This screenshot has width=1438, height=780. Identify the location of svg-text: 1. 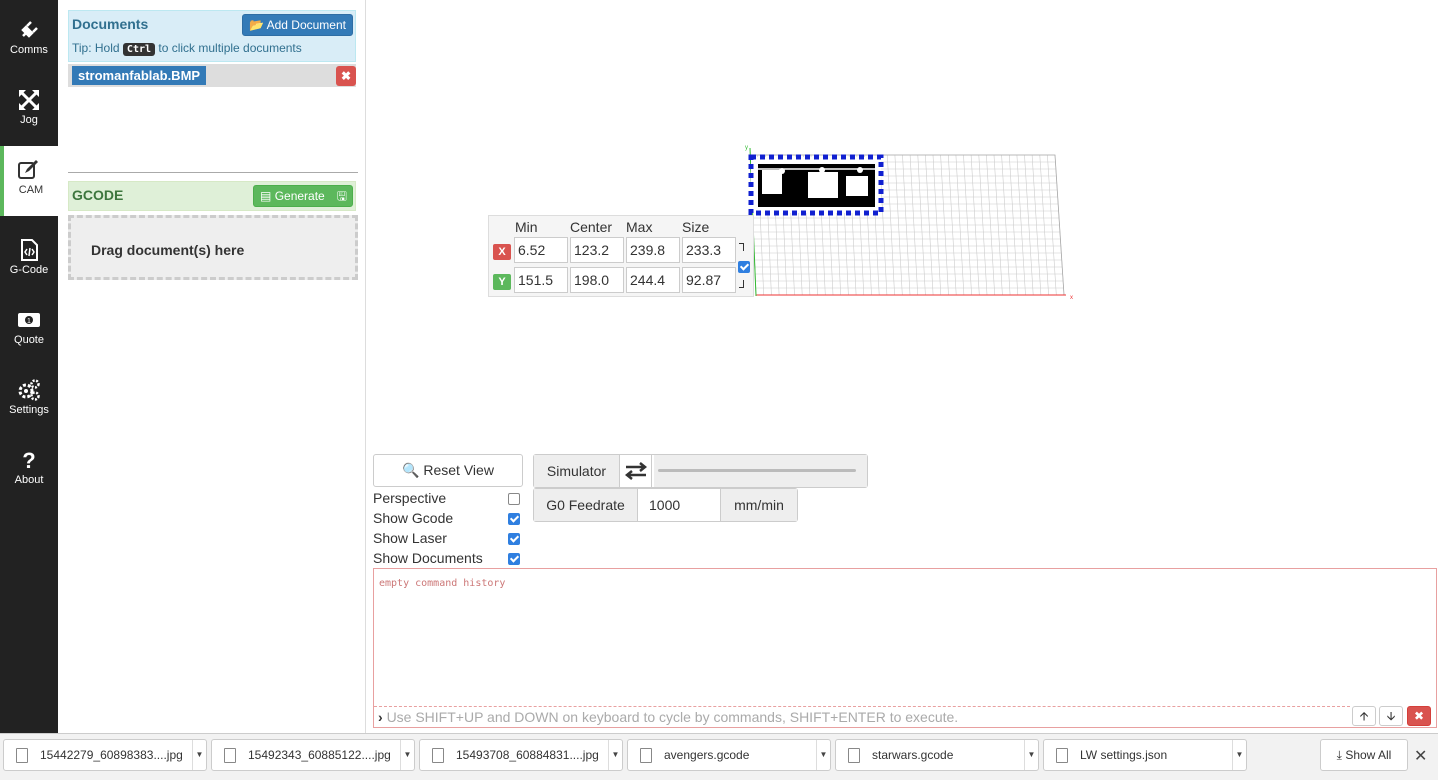
(29, 321).